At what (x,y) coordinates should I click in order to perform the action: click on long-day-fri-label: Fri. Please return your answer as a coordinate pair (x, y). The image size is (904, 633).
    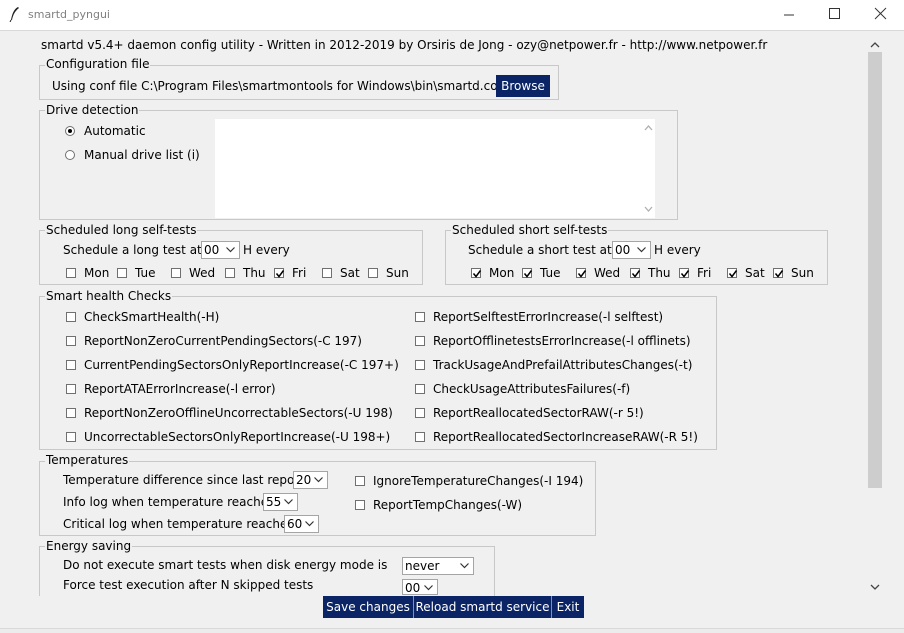
    Looking at the image, I should click on (299, 273).